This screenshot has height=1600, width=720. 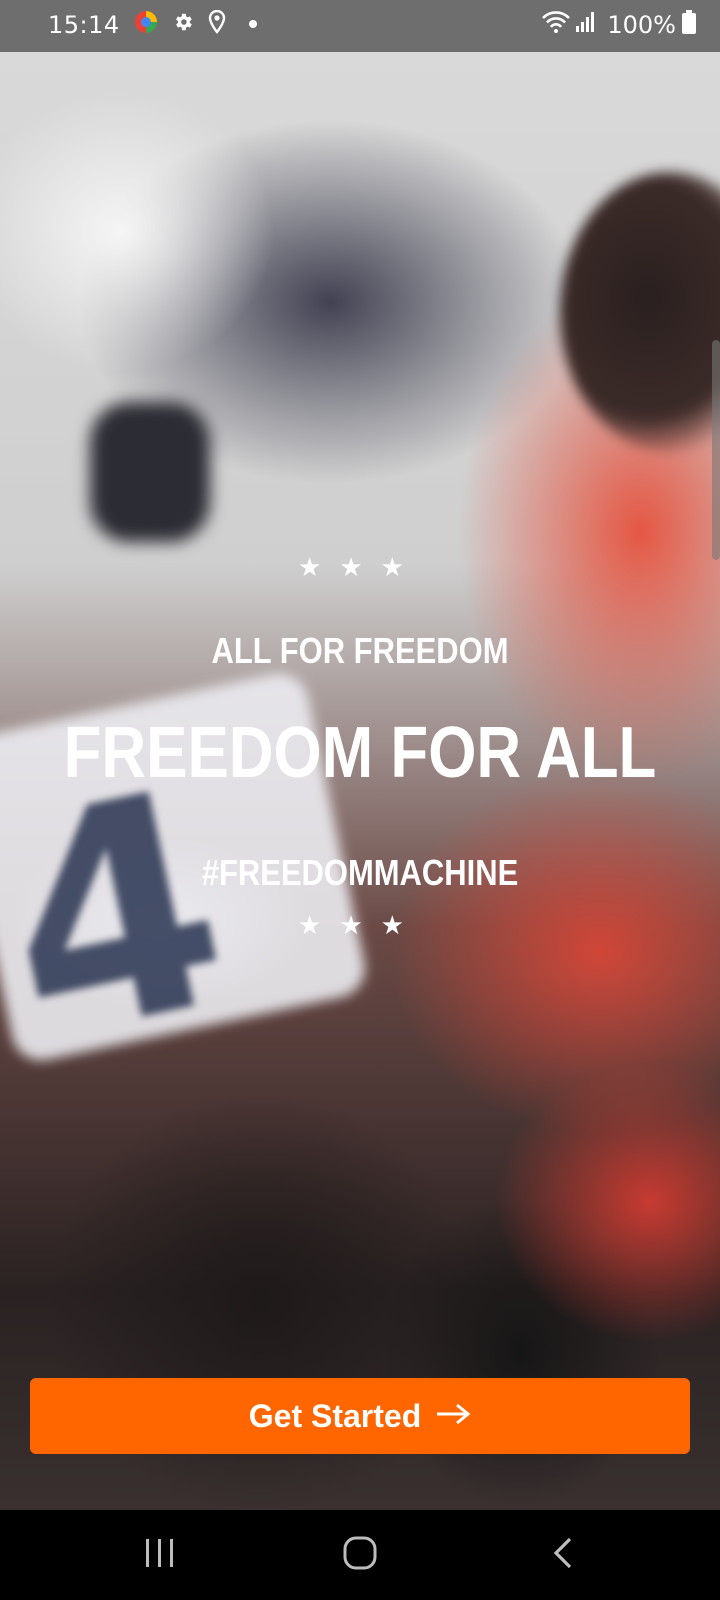 I want to click on get-started-label: Get Started, so click(x=335, y=1415).